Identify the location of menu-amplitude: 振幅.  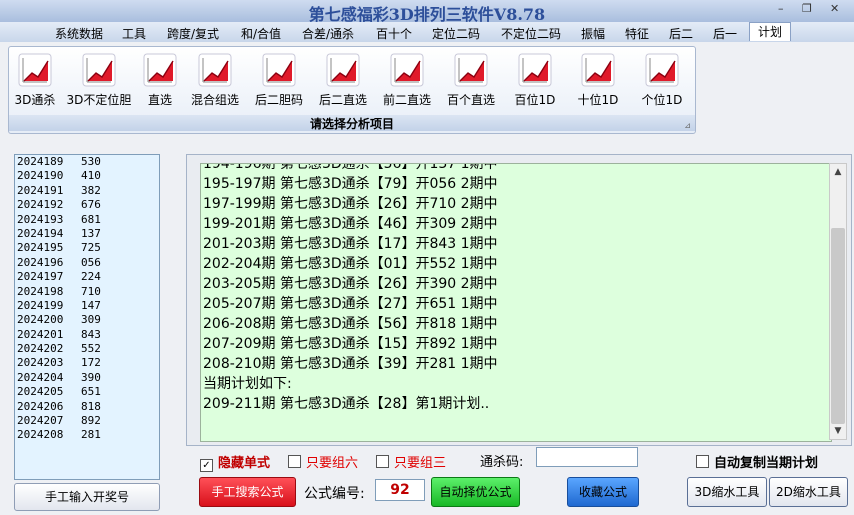
(593, 33).